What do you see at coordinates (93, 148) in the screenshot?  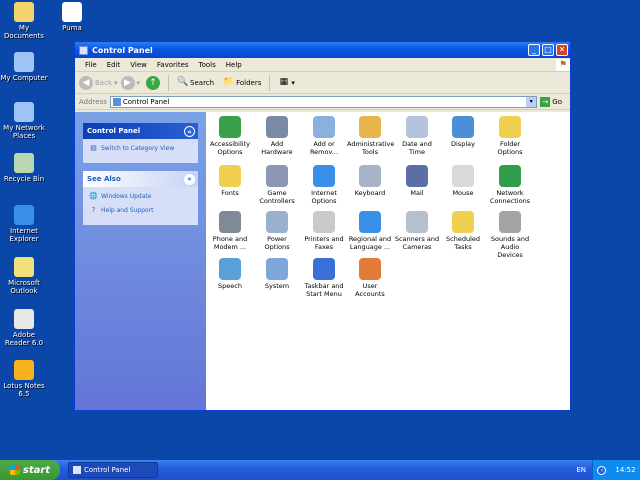 I see `category-view-icon: ▤` at bounding box center [93, 148].